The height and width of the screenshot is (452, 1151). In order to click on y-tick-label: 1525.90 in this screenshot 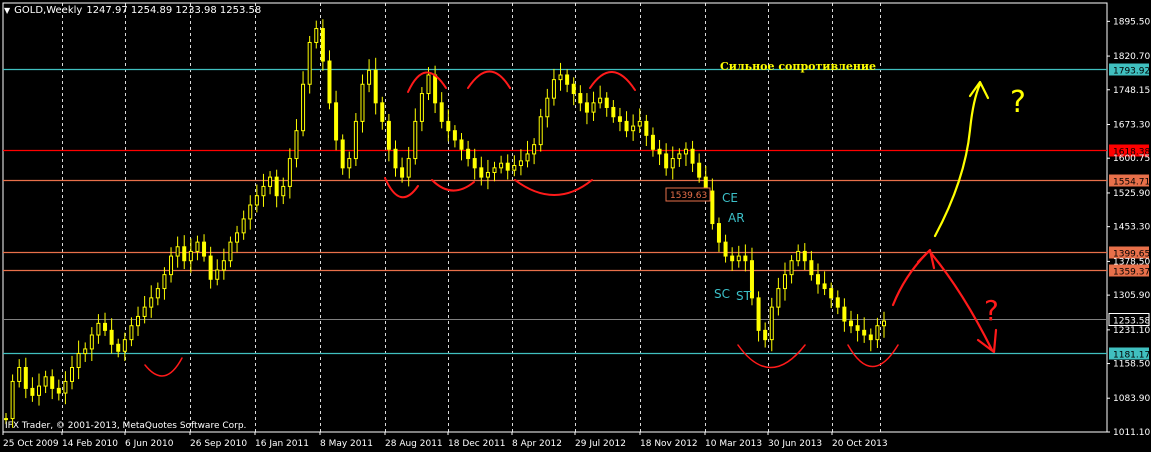, I will do `click(1131, 194)`.